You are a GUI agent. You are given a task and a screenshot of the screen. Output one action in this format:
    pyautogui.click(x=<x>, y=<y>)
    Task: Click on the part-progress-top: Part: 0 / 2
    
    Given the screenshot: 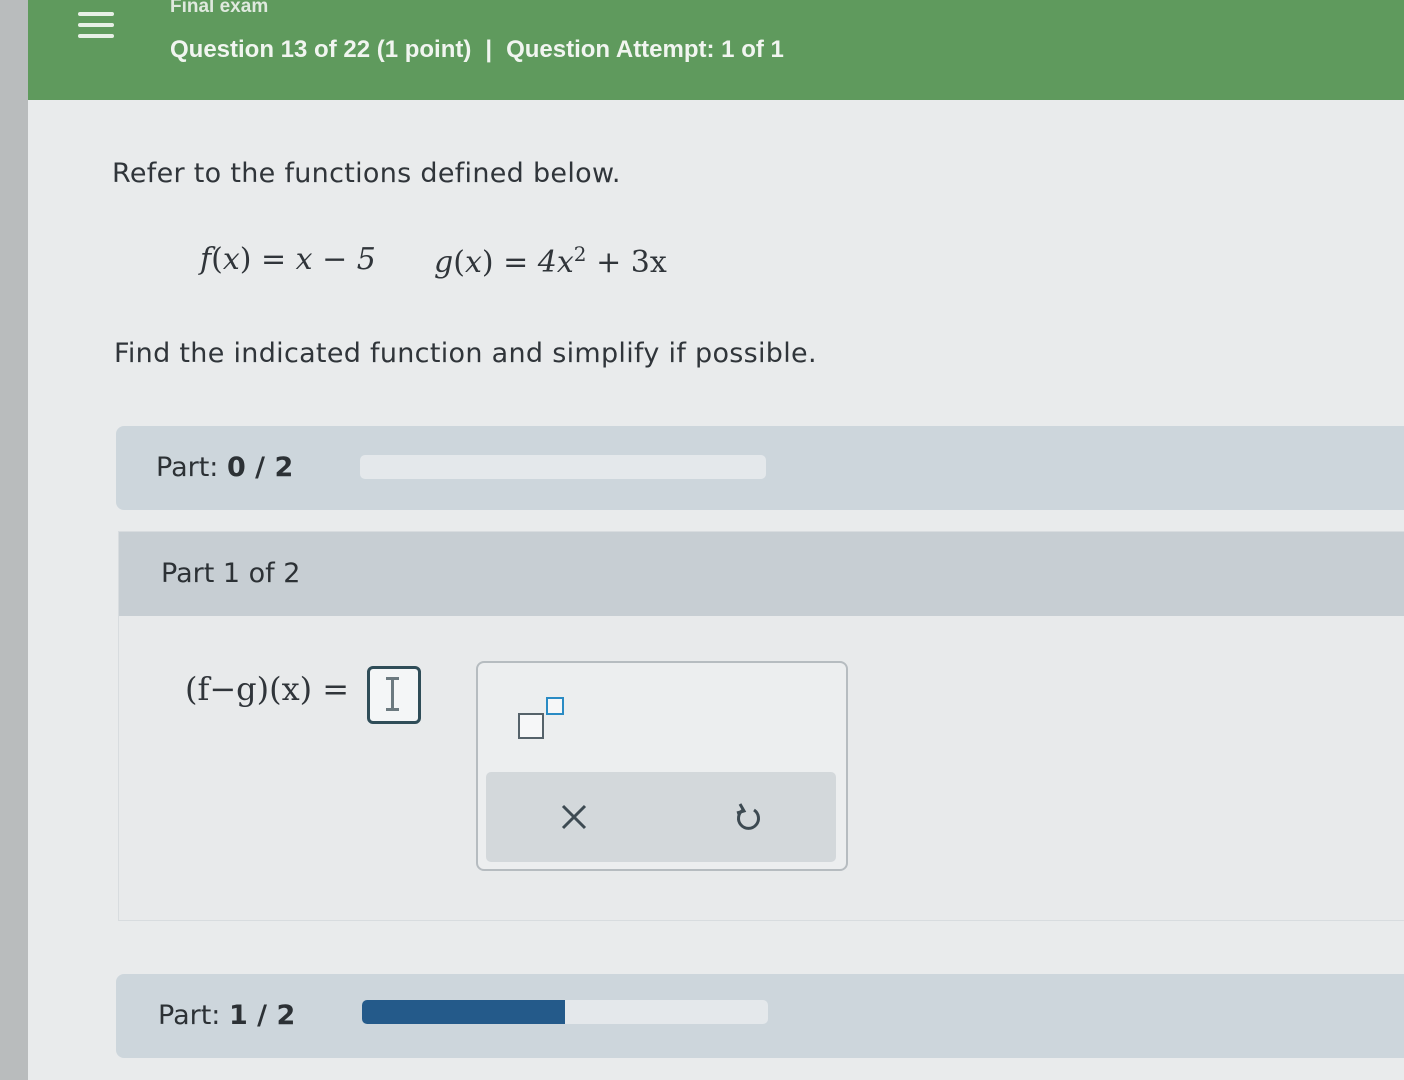 What is the action you would take?
    pyautogui.click(x=760, y=468)
    